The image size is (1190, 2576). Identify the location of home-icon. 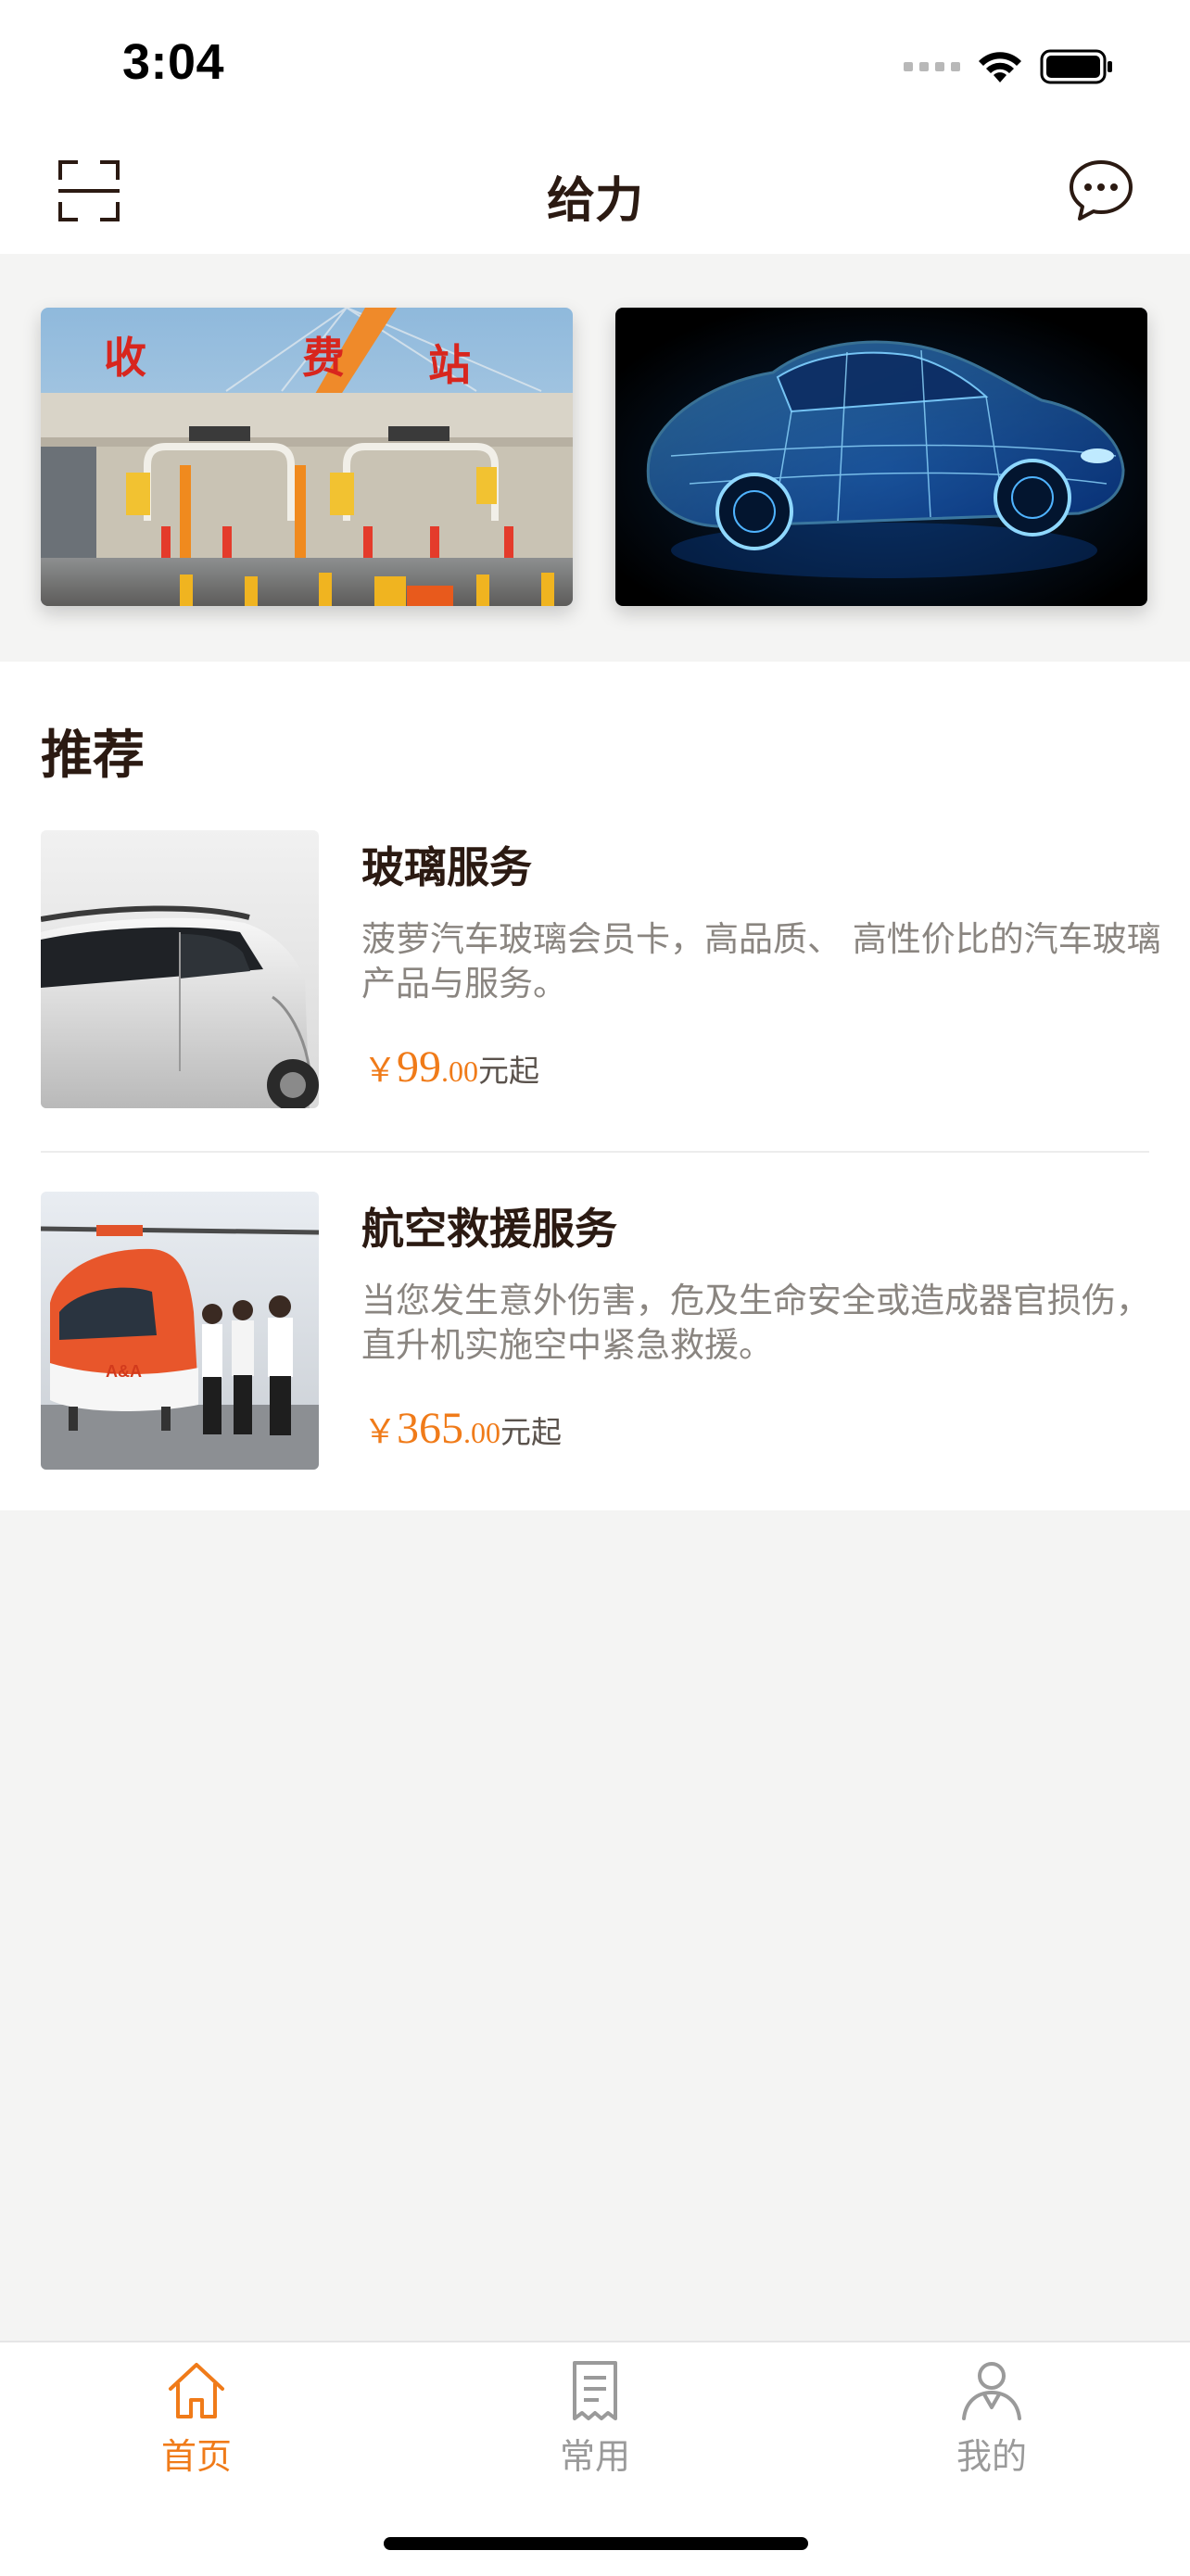
(196, 2391).